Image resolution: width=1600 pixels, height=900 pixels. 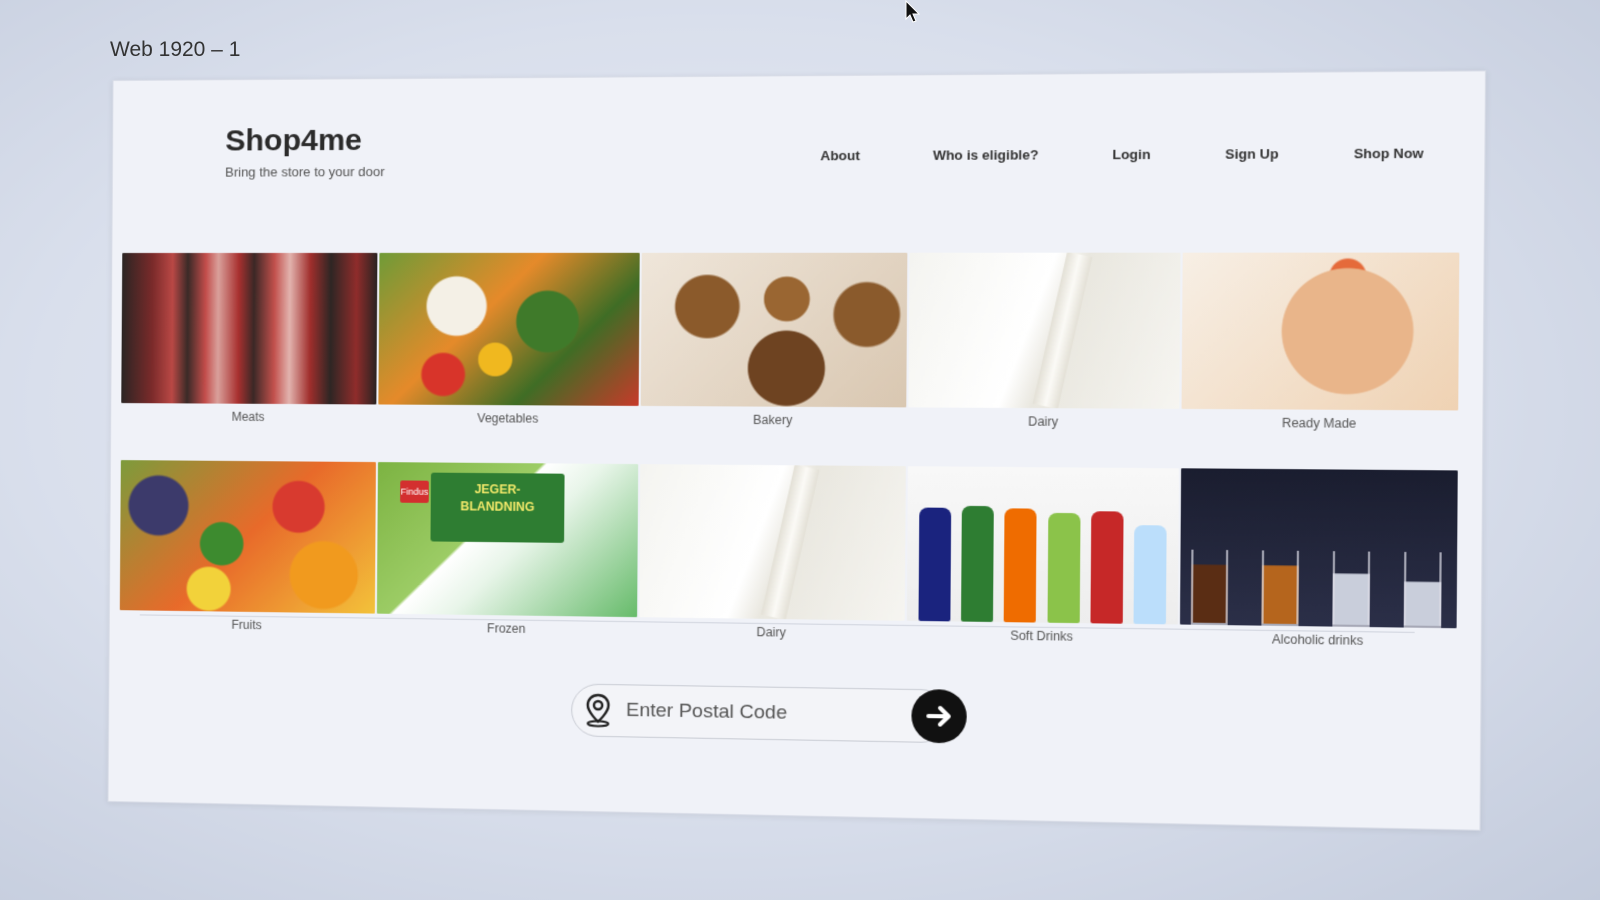 I want to click on ready-made-image, so click(x=1320, y=331).